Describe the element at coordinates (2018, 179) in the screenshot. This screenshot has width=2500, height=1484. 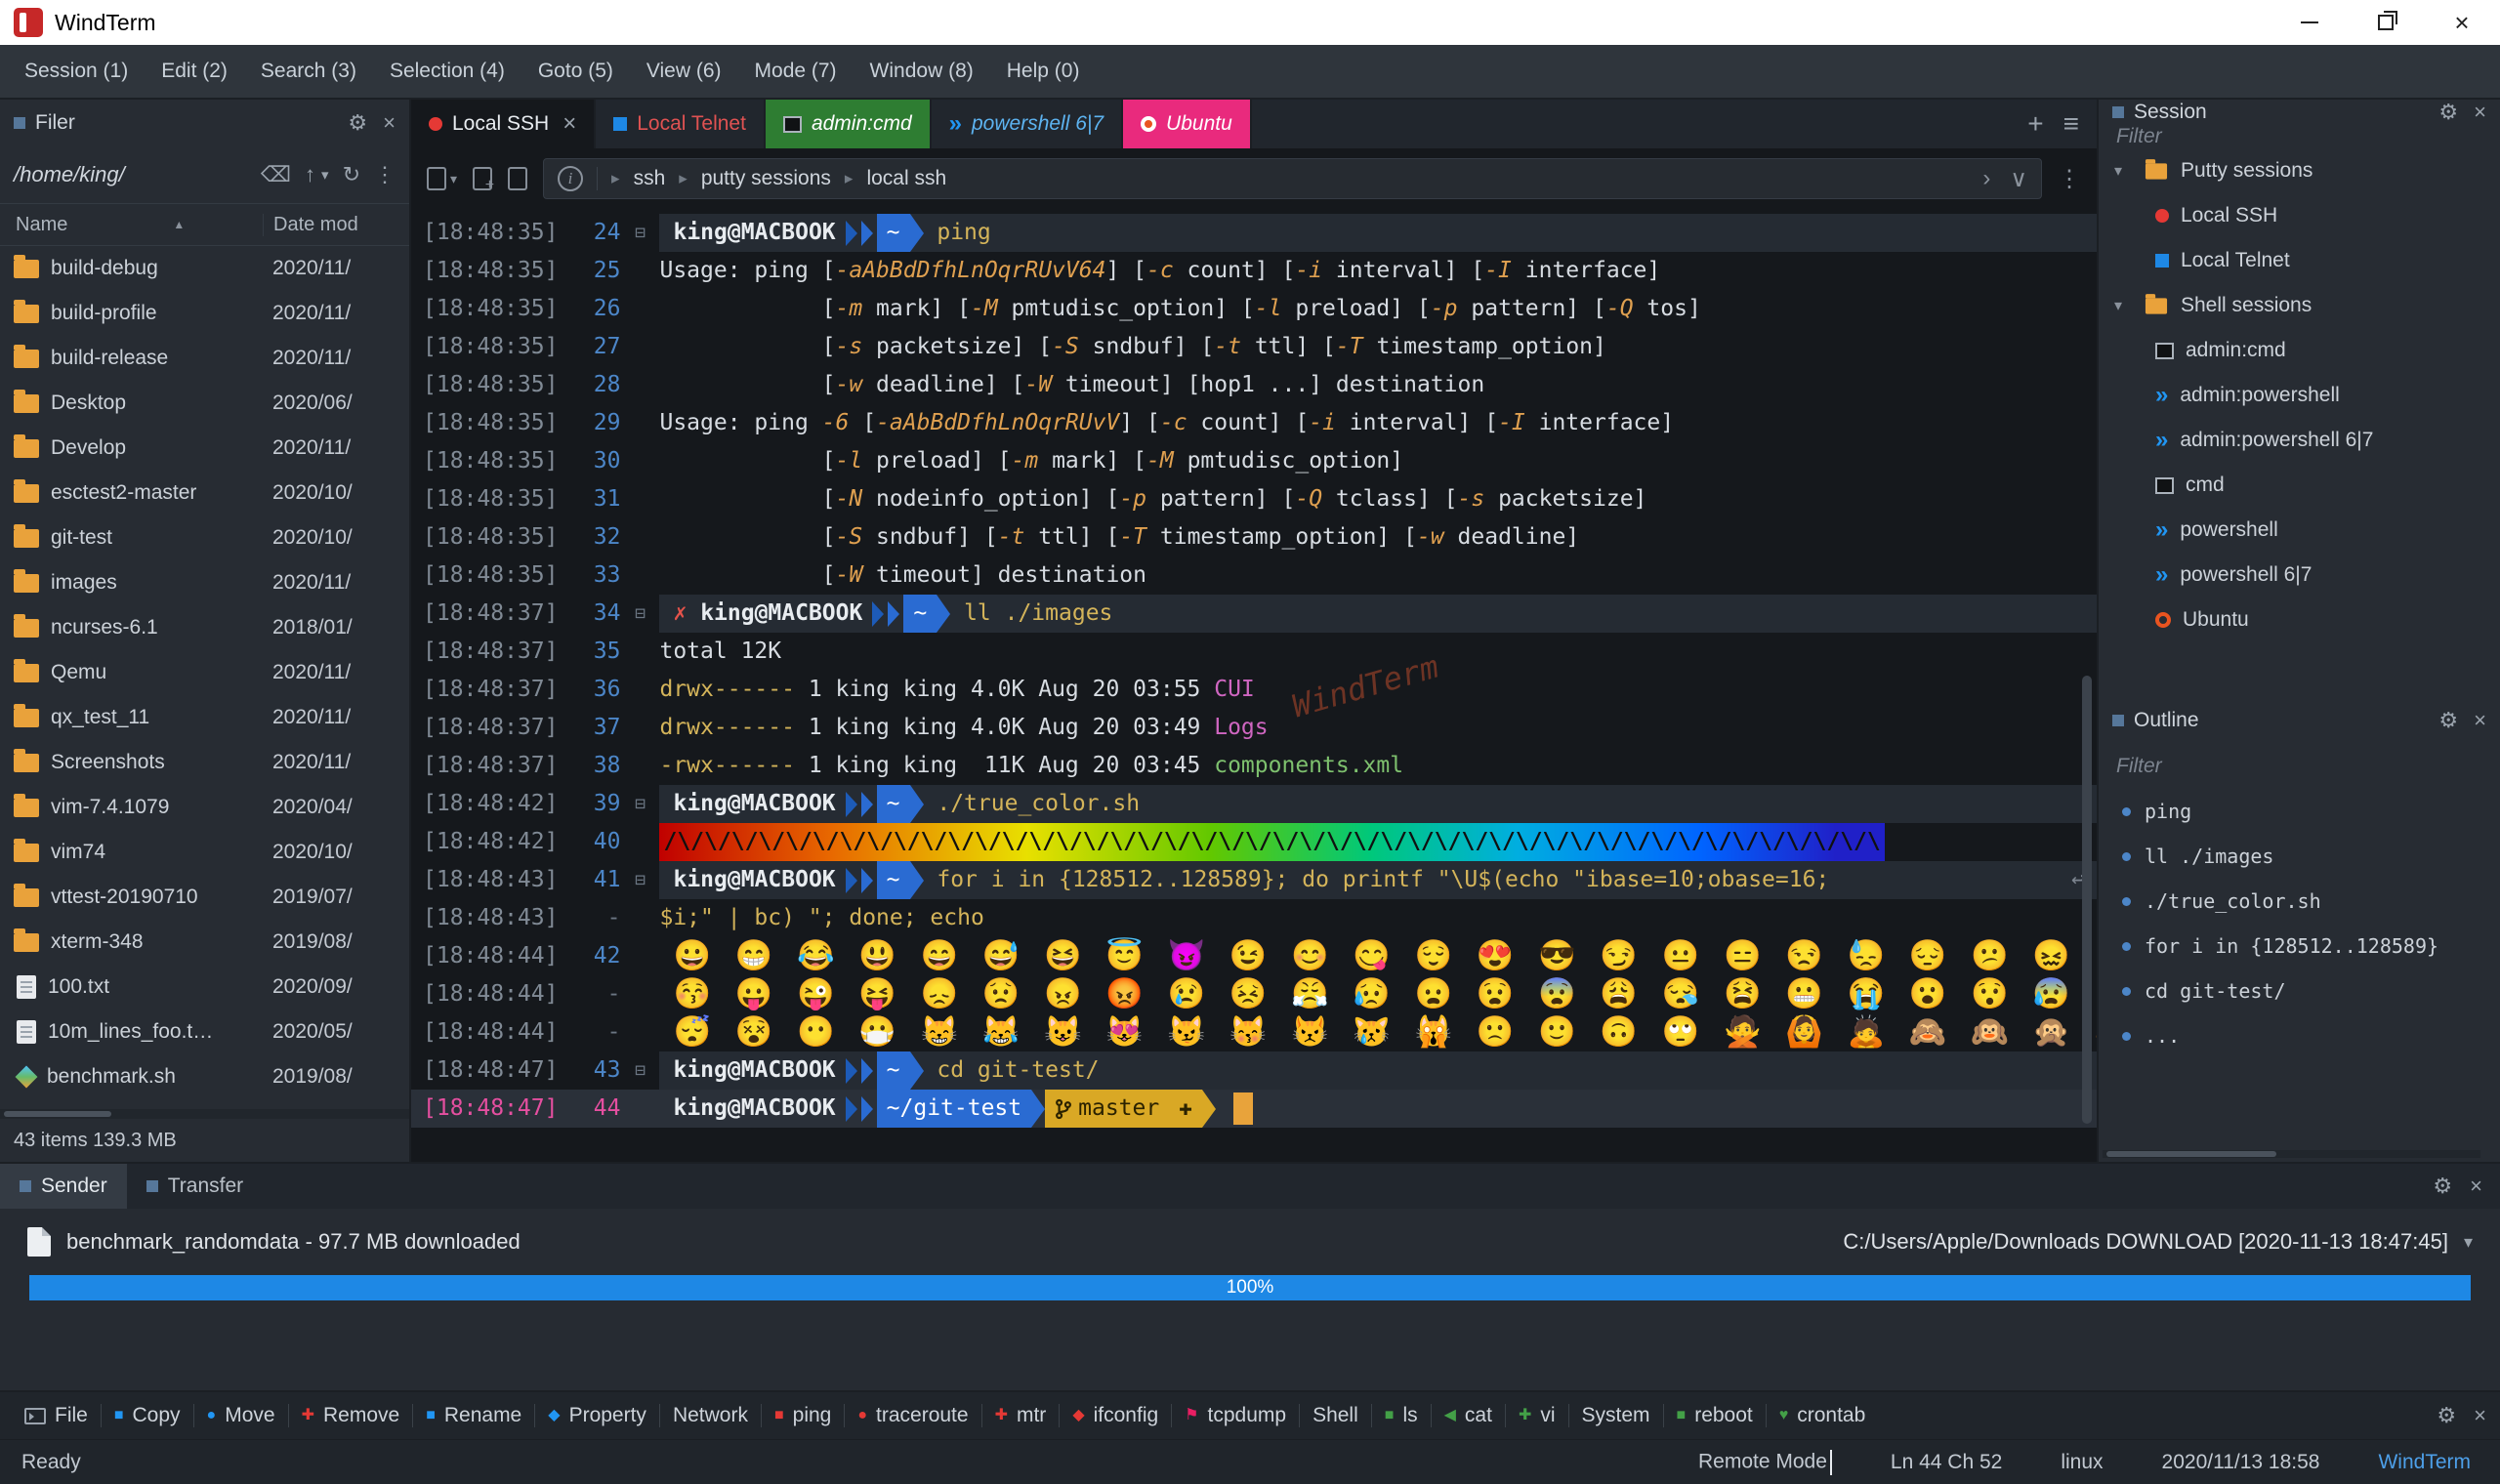
I see `chevron-down-icon: ∨` at that location.